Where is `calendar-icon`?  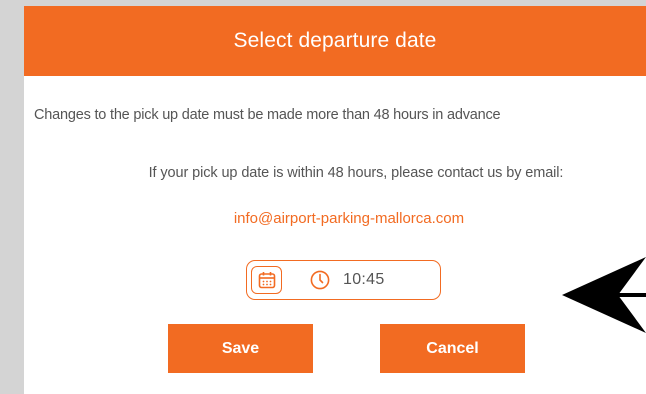 calendar-icon is located at coordinates (266, 280).